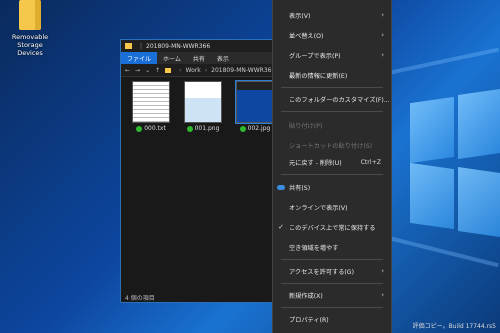  I want to click on ribbon: ファイル ホーム 共有 表示, so click(201, 58).